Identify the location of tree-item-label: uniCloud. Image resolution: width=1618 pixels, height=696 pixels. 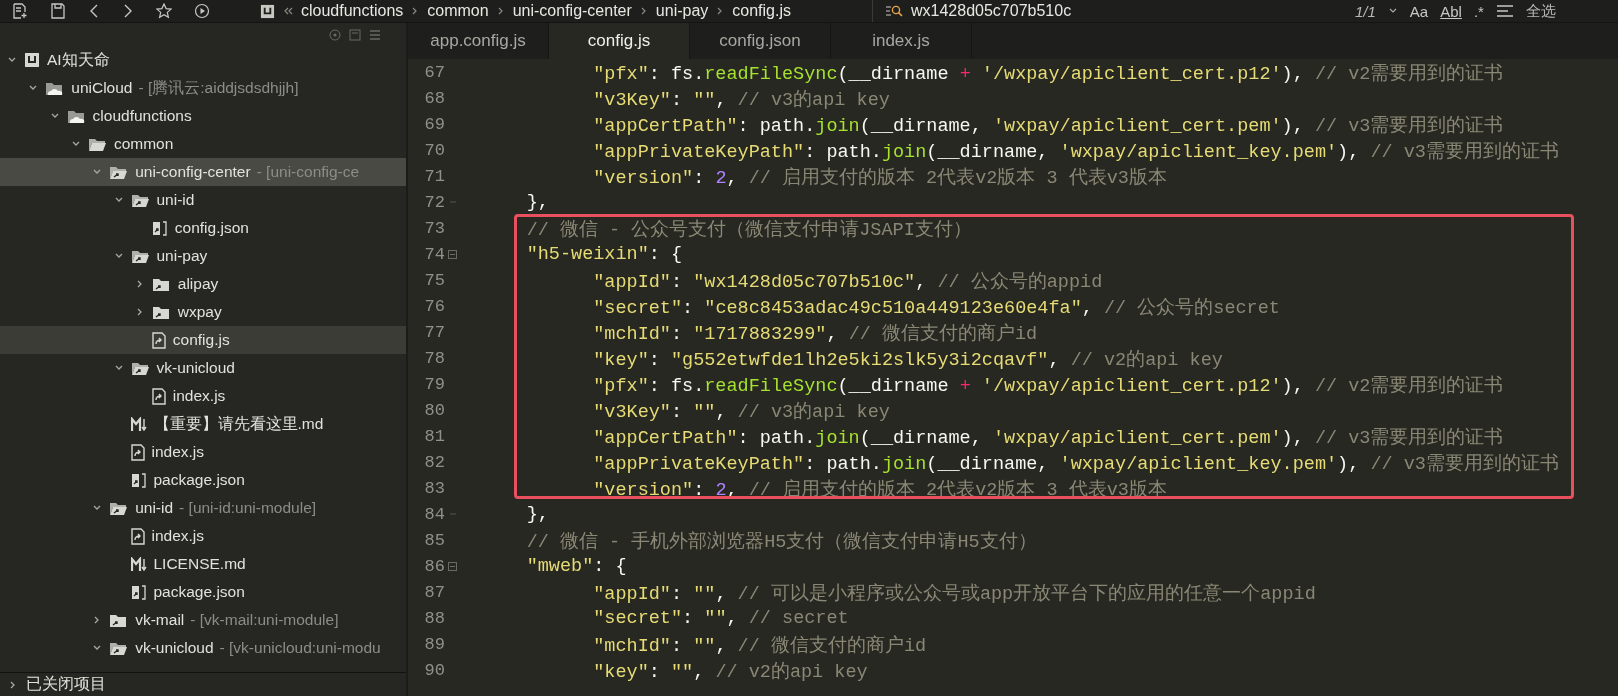
(102, 88).